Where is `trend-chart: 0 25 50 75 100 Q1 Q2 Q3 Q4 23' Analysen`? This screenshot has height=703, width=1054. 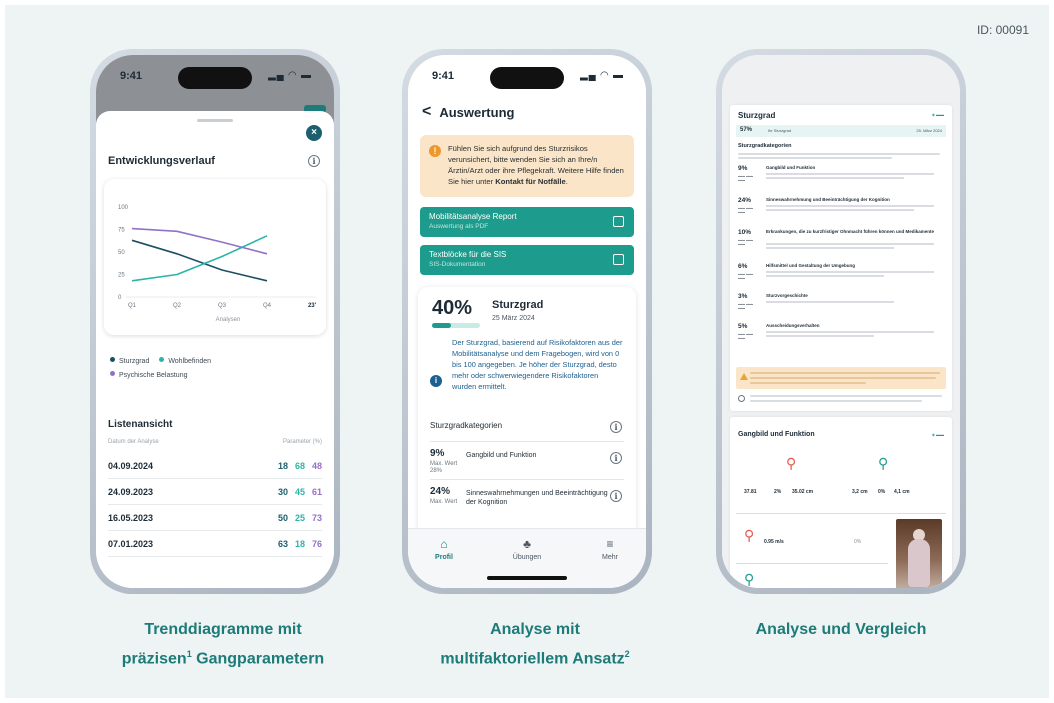
trend-chart: 0 25 50 75 100 Q1 Q2 Q3 Q4 23' Analysen is located at coordinates (217, 264).